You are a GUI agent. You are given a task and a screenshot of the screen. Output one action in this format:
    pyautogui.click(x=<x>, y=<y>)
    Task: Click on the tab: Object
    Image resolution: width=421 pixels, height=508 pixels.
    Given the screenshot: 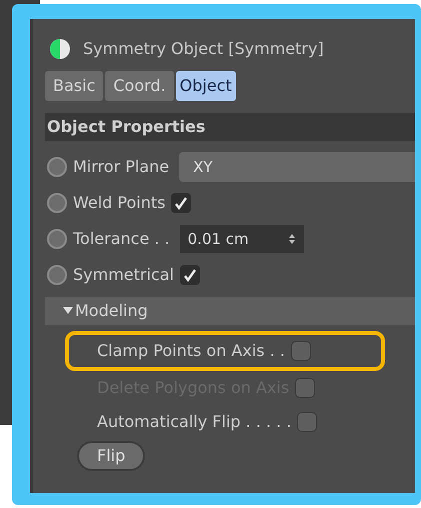 What is the action you would take?
    pyautogui.click(x=206, y=86)
    